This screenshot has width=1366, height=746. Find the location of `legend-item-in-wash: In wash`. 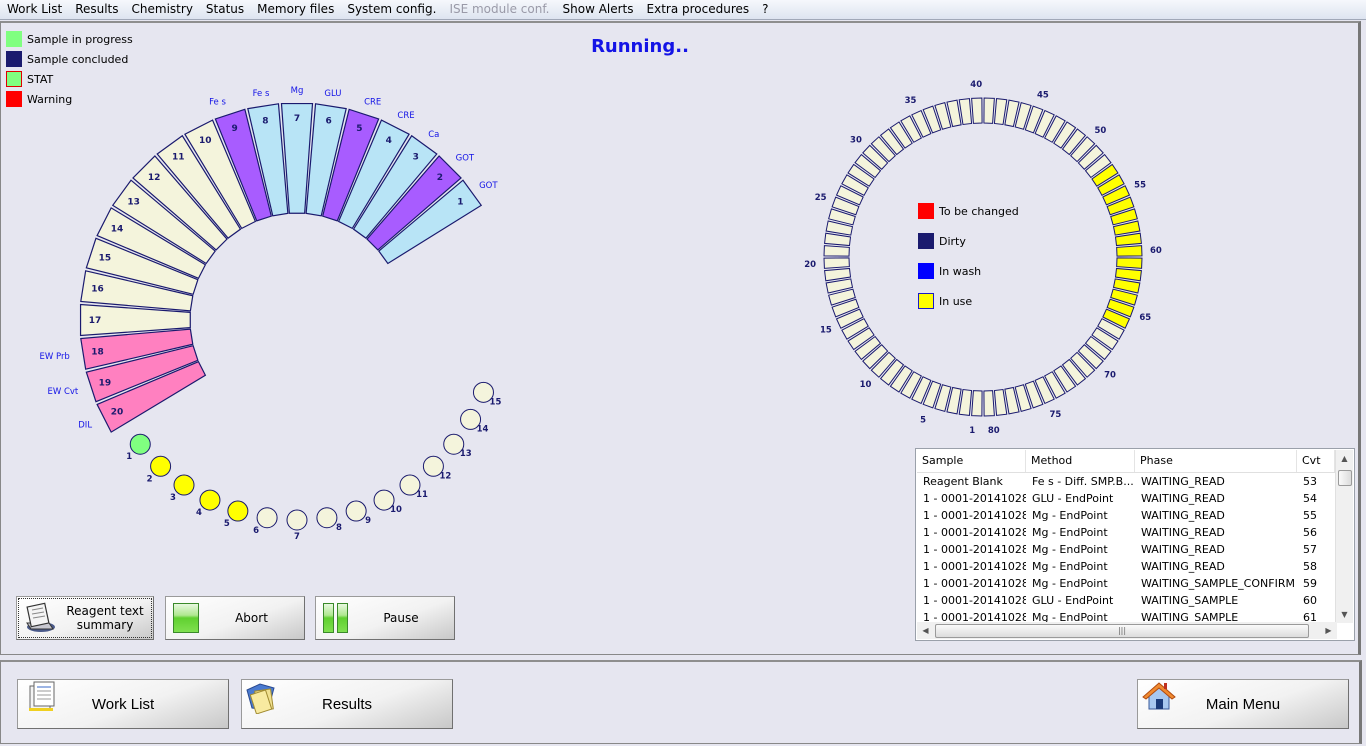

legend-item-in-wash: In wash is located at coordinates (968, 271).